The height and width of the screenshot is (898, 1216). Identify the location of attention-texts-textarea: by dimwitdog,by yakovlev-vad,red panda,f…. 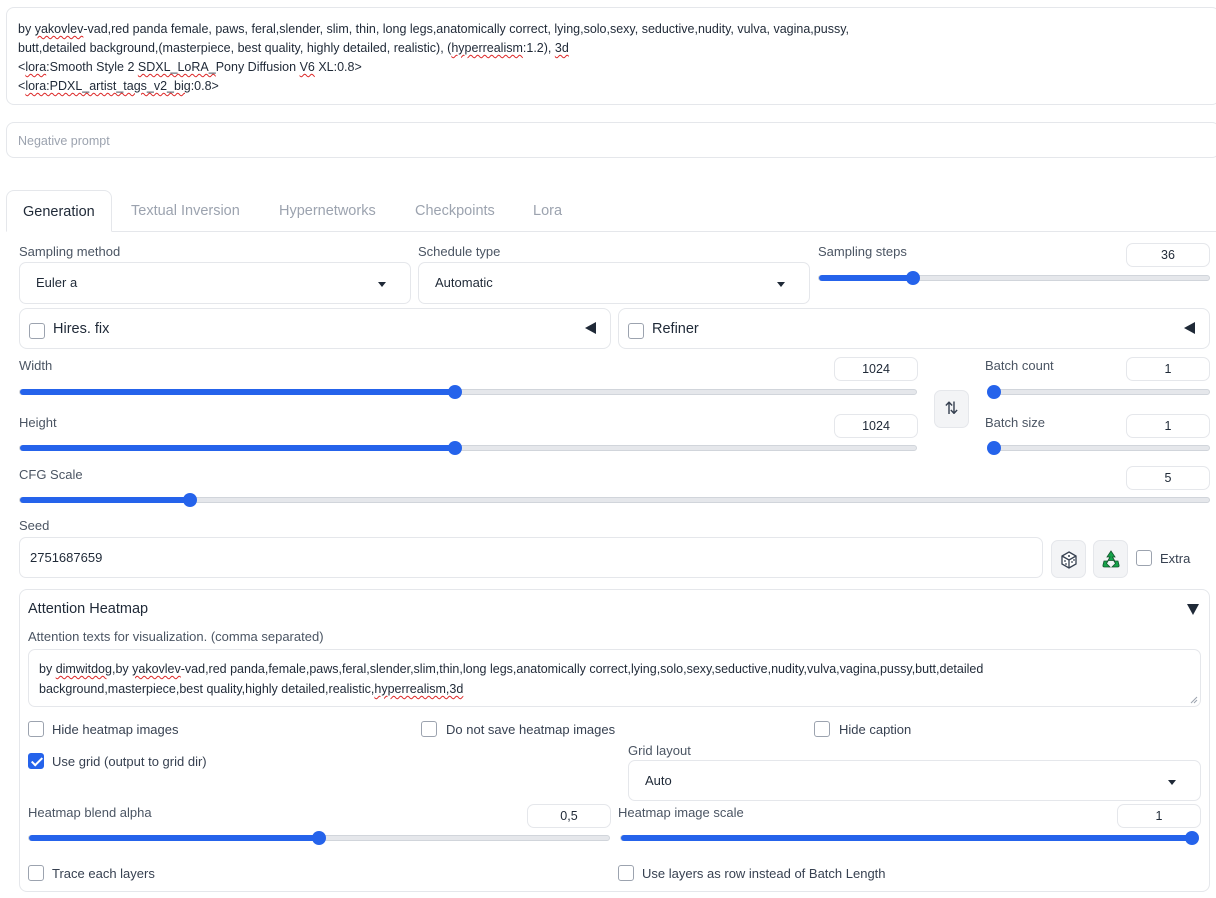
(614, 678).